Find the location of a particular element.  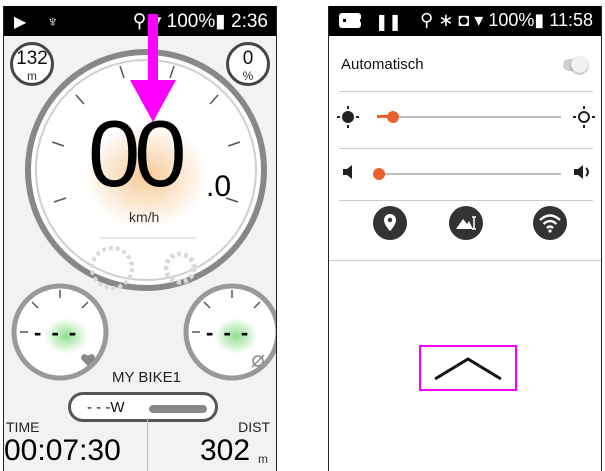

landscape-tile is located at coordinates (466, 223).